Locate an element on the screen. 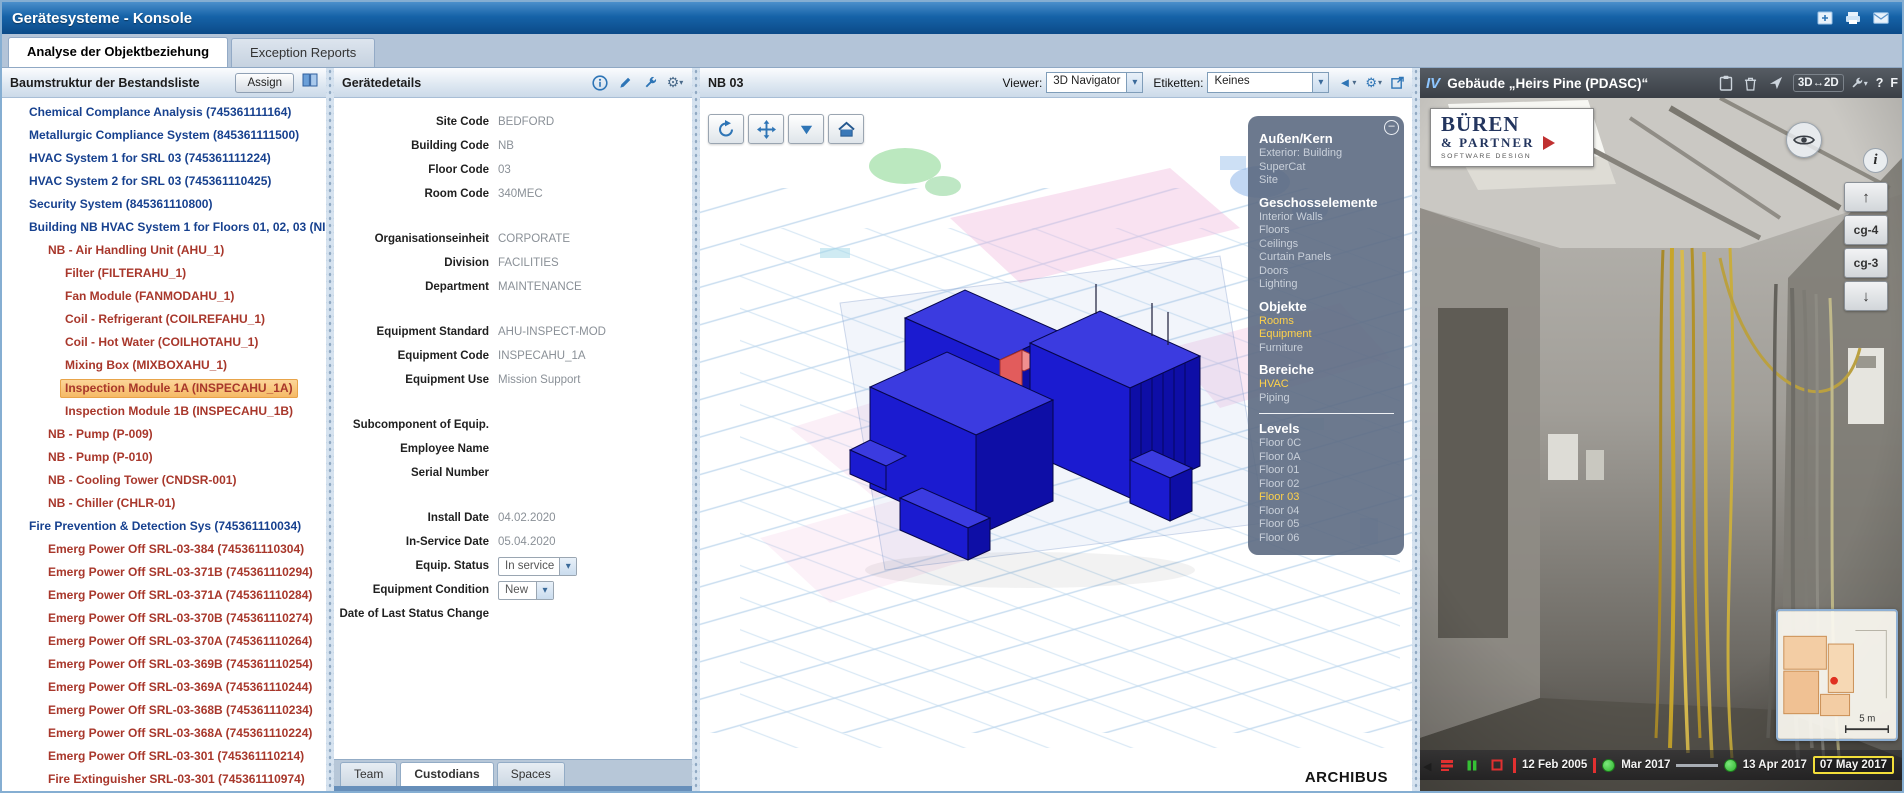 This screenshot has width=1904, height=793. print-icon is located at coordinates (1853, 18).